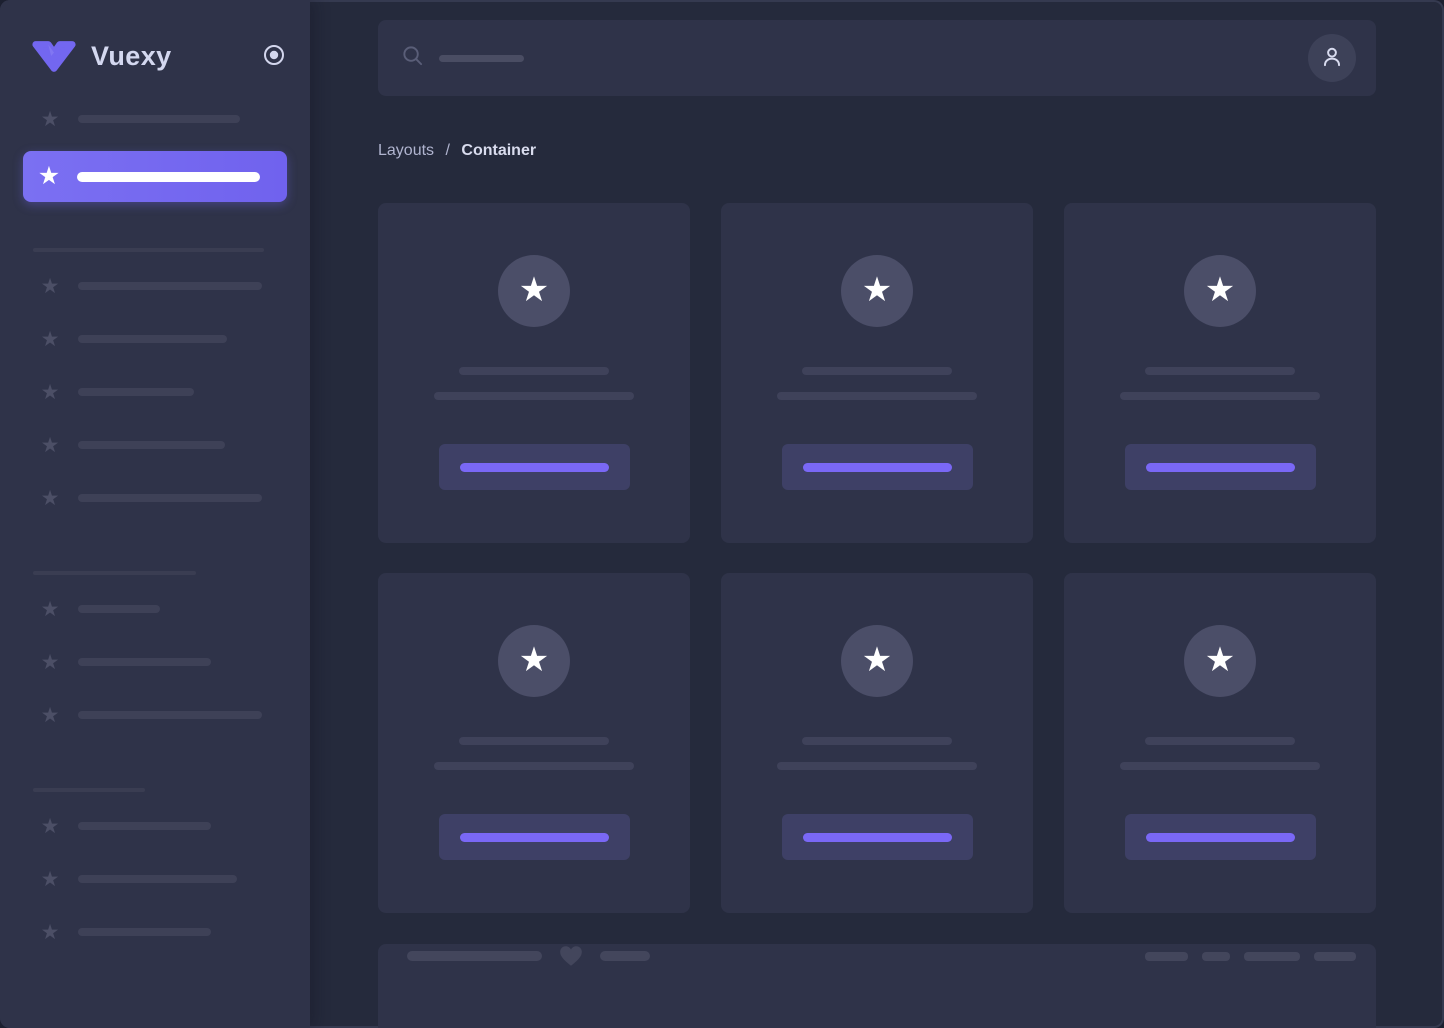 This screenshot has width=1444, height=1028. Describe the element at coordinates (881, 956) in the screenshot. I see `footer-row` at that location.